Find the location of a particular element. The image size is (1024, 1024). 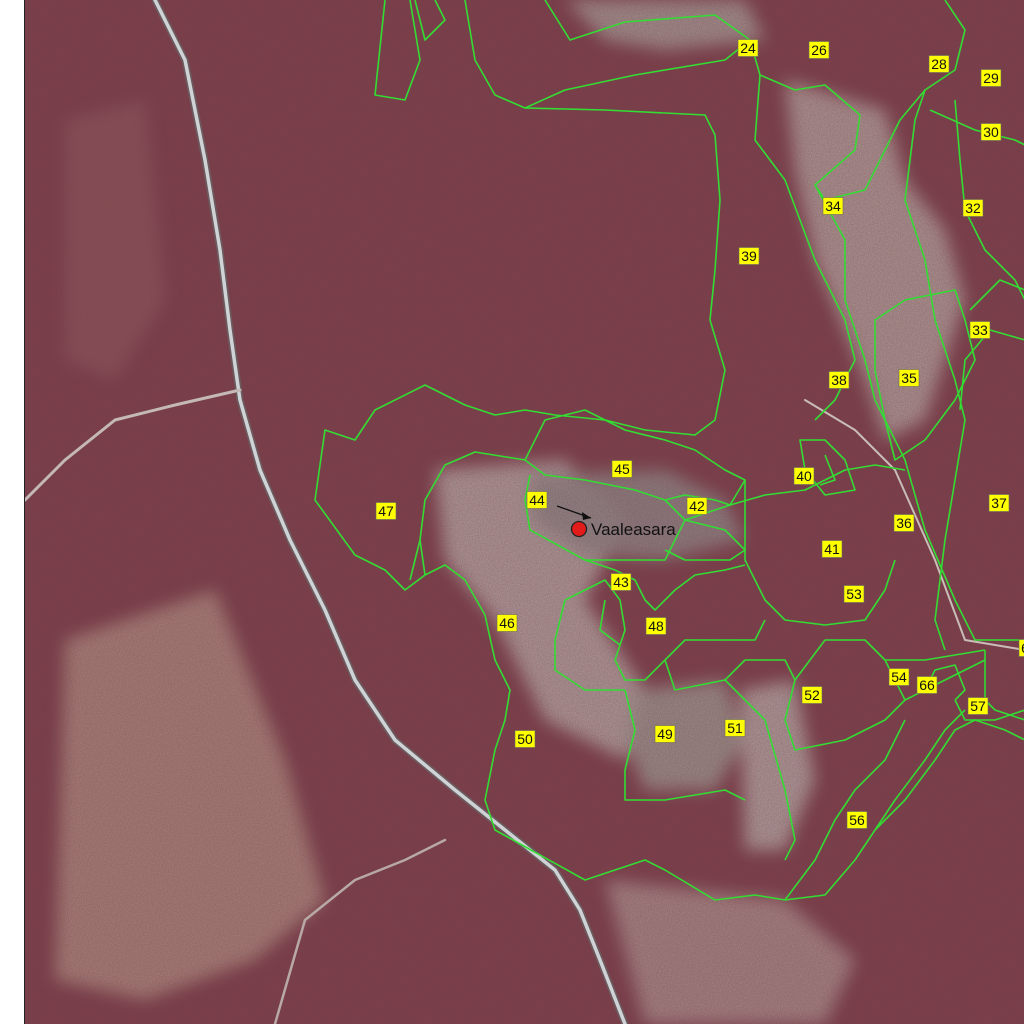

compartment-label: 47 is located at coordinates (386, 511).